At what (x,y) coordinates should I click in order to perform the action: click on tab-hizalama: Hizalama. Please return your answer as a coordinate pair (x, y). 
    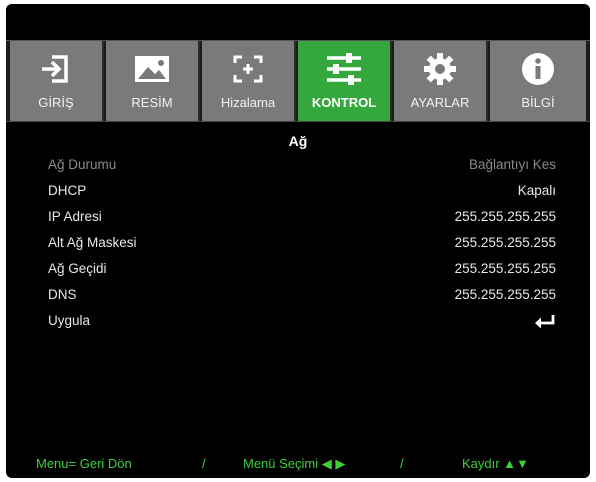
    Looking at the image, I should click on (249, 81).